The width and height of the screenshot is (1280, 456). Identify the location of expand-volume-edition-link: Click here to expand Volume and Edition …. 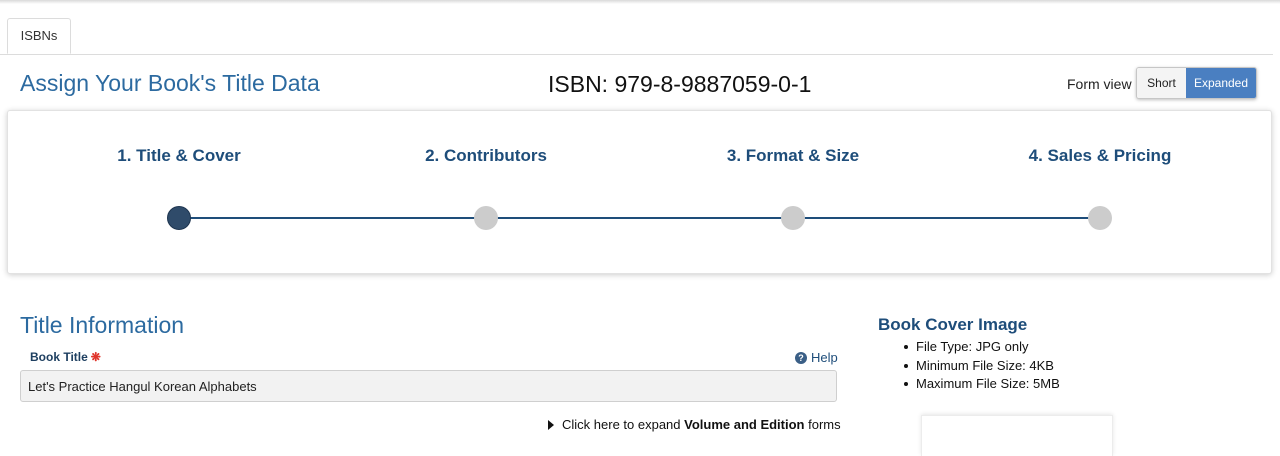
(694, 424).